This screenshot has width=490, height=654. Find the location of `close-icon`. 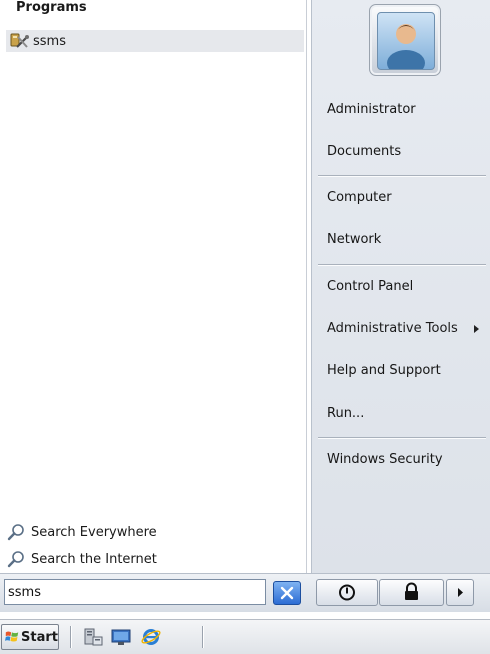

close-icon is located at coordinates (287, 593).